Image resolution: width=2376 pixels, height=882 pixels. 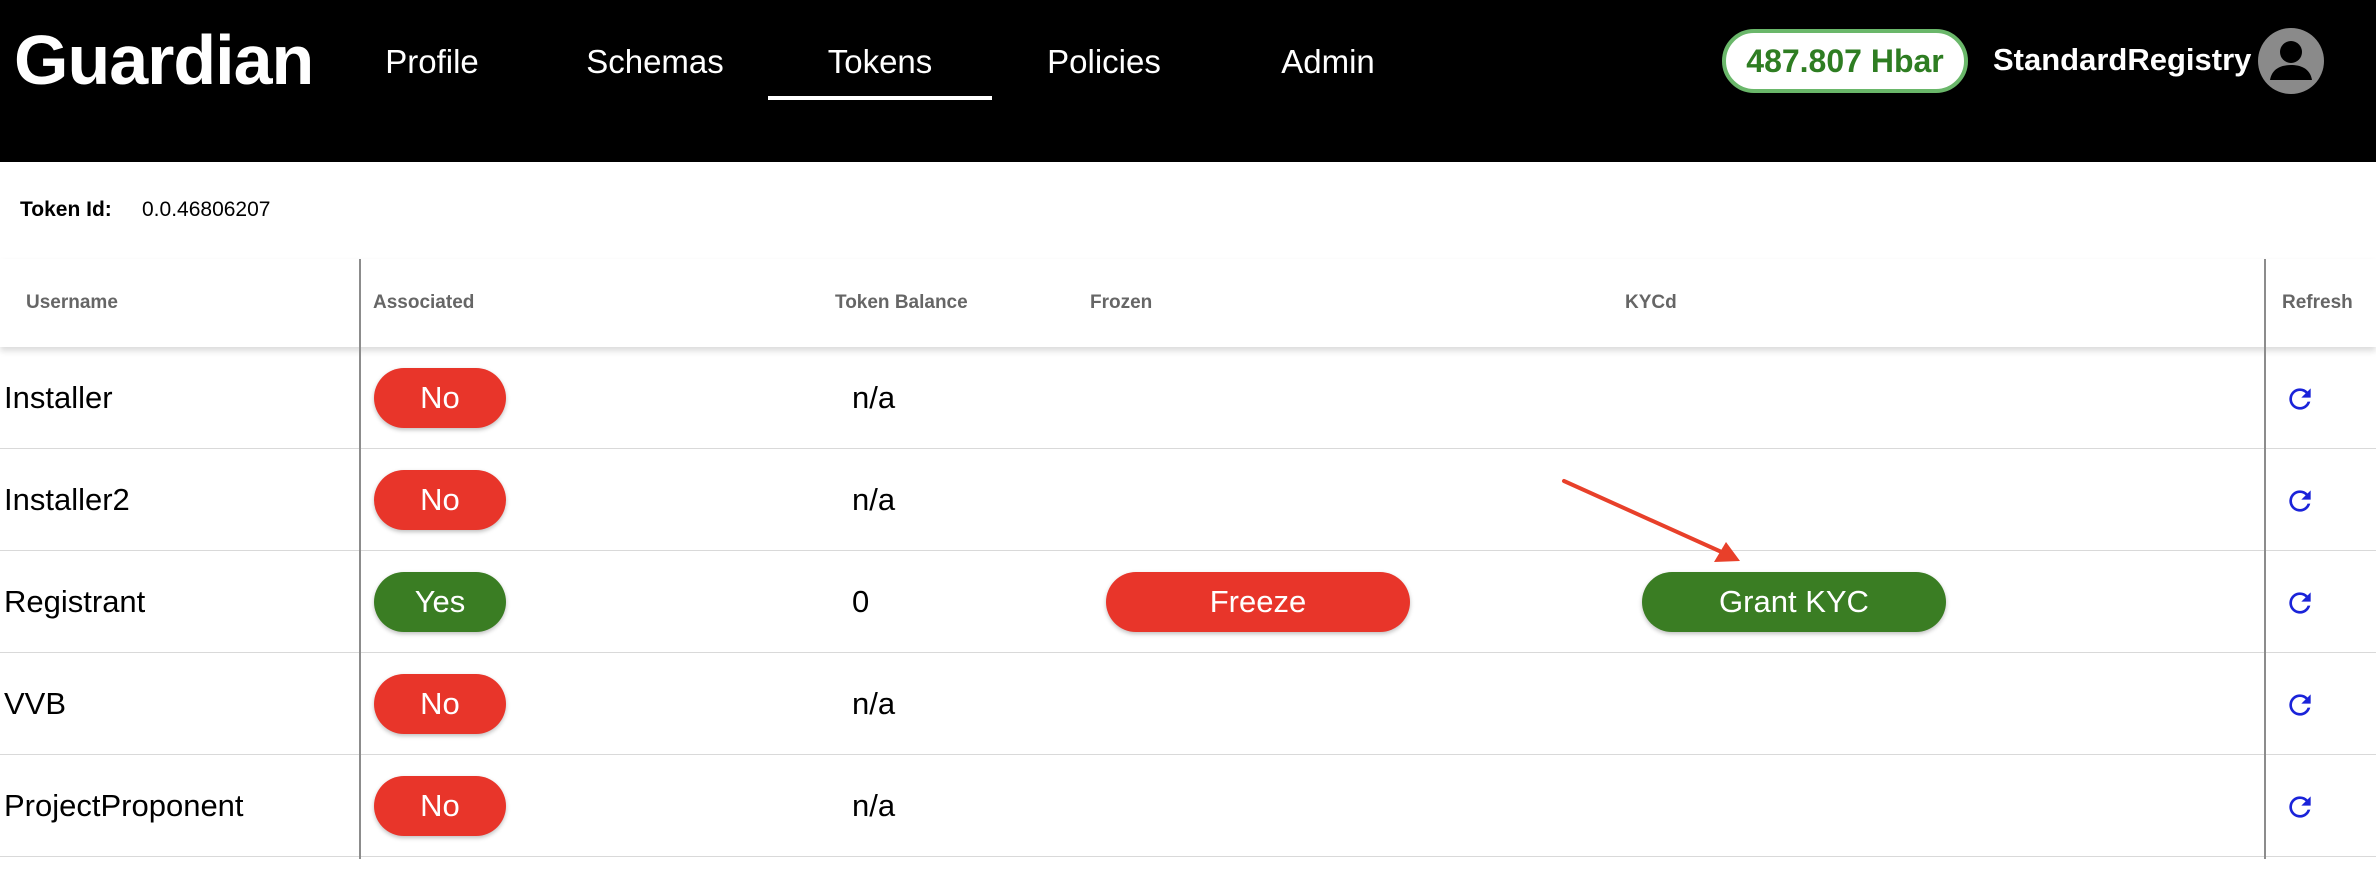 I want to click on cell-username: ProjectProponent, so click(x=124, y=805).